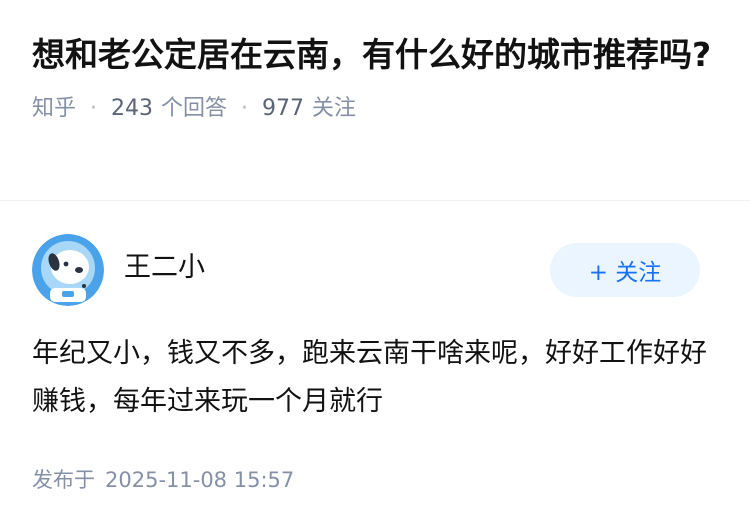  I want to click on avatar, so click(68, 270).